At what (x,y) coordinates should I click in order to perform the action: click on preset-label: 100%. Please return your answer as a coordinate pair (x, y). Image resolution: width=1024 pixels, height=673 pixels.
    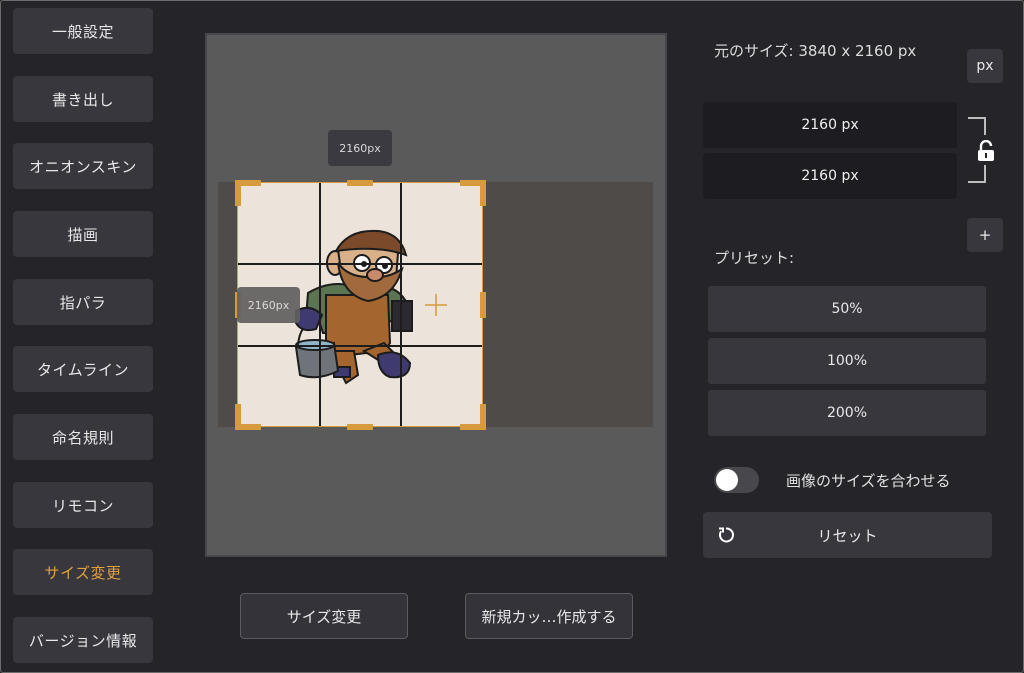
    Looking at the image, I should click on (847, 361).